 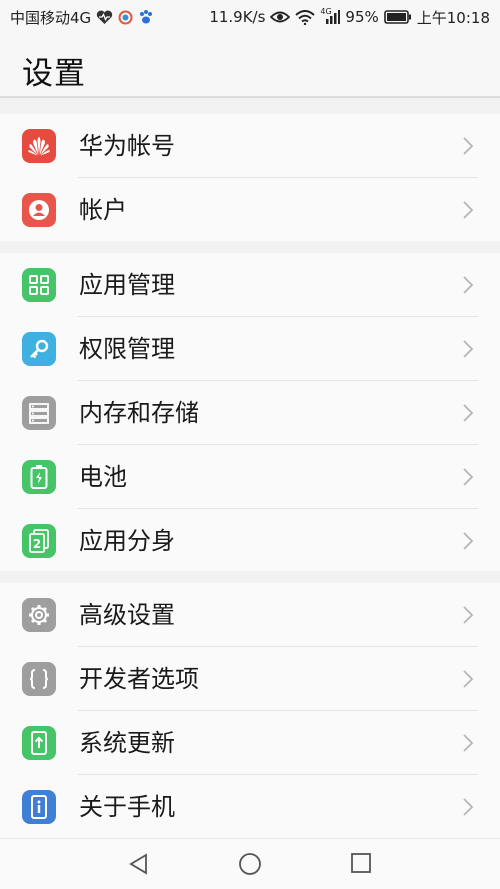 I want to click on clock: 上午10:18, so click(x=453, y=17).